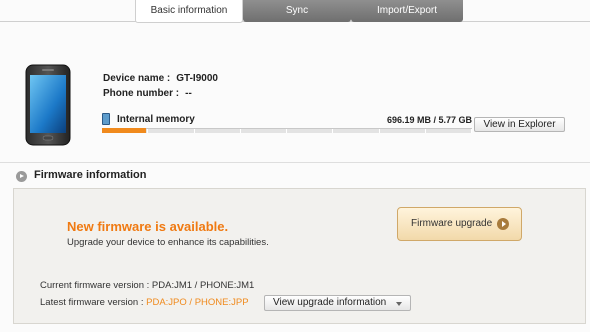  What do you see at coordinates (156, 119) in the screenshot?
I see `internal-memory-label: Internal memory` at bounding box center [156, 119].